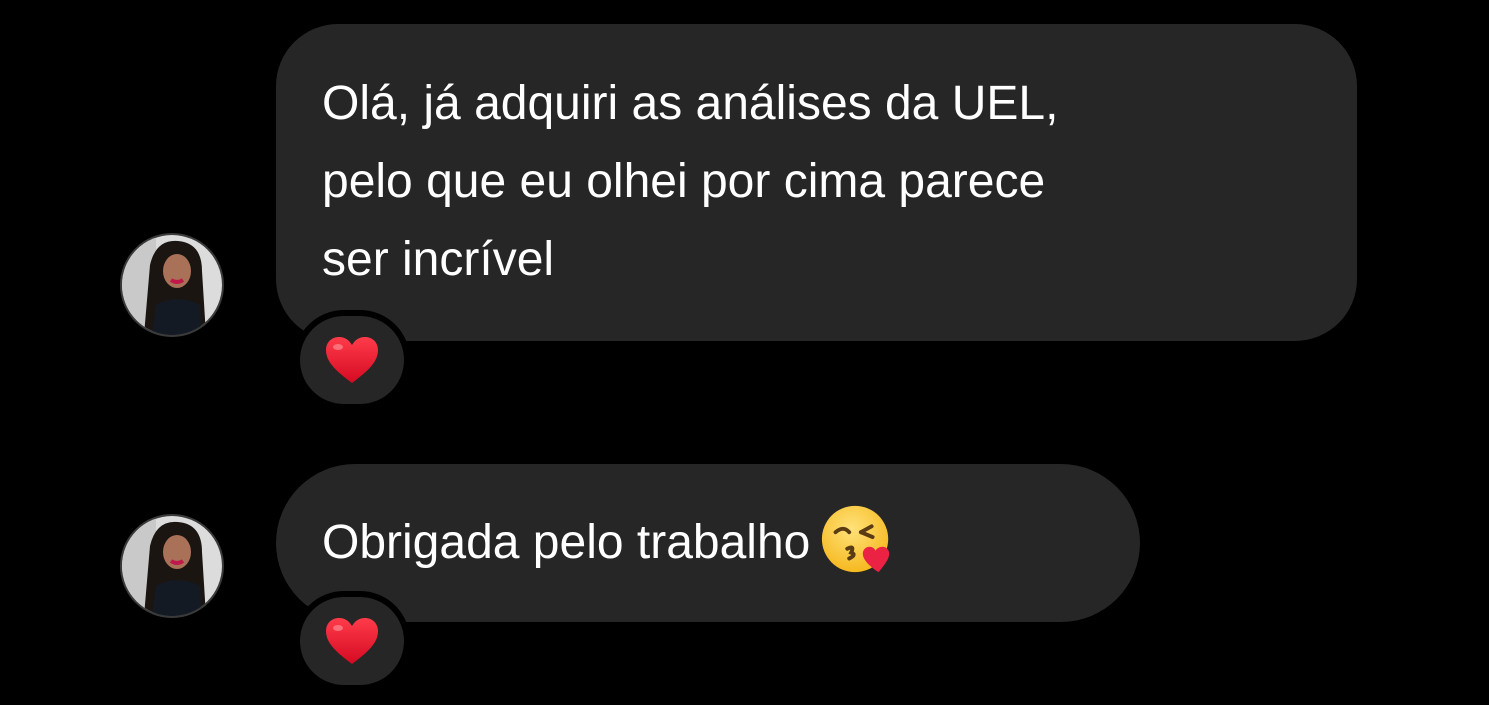 The image size is (1489, 705). What do you see at coordinates (684, 181) in the screenshot?
I see `message-text-line: pelo que eu olhei por cima parece` at bounding box center [684, 181].